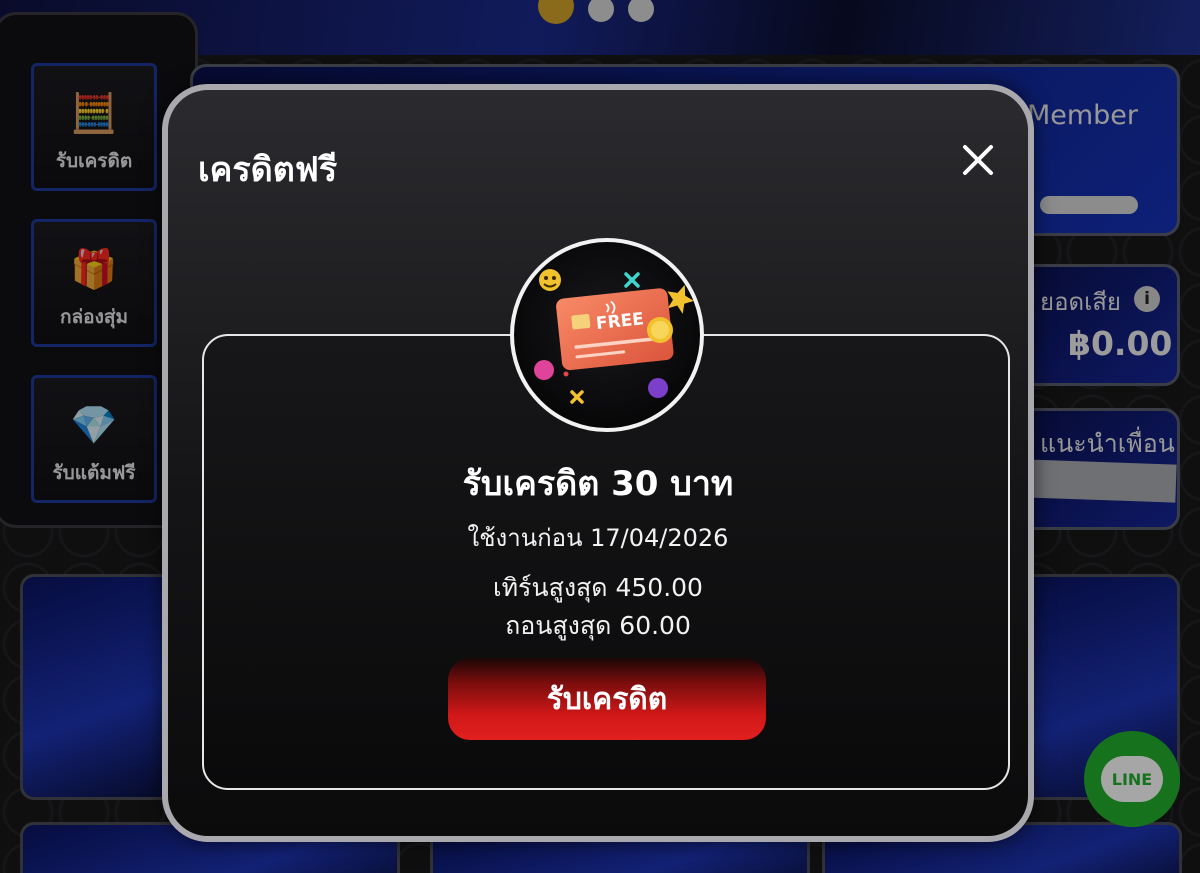 The height and width of the screenshot is (873, 1200). What do you see at coordinates (614, 336) in the screenshot?
I see `free-credit-card-icon: FREE` at bounding box center [614, 336].